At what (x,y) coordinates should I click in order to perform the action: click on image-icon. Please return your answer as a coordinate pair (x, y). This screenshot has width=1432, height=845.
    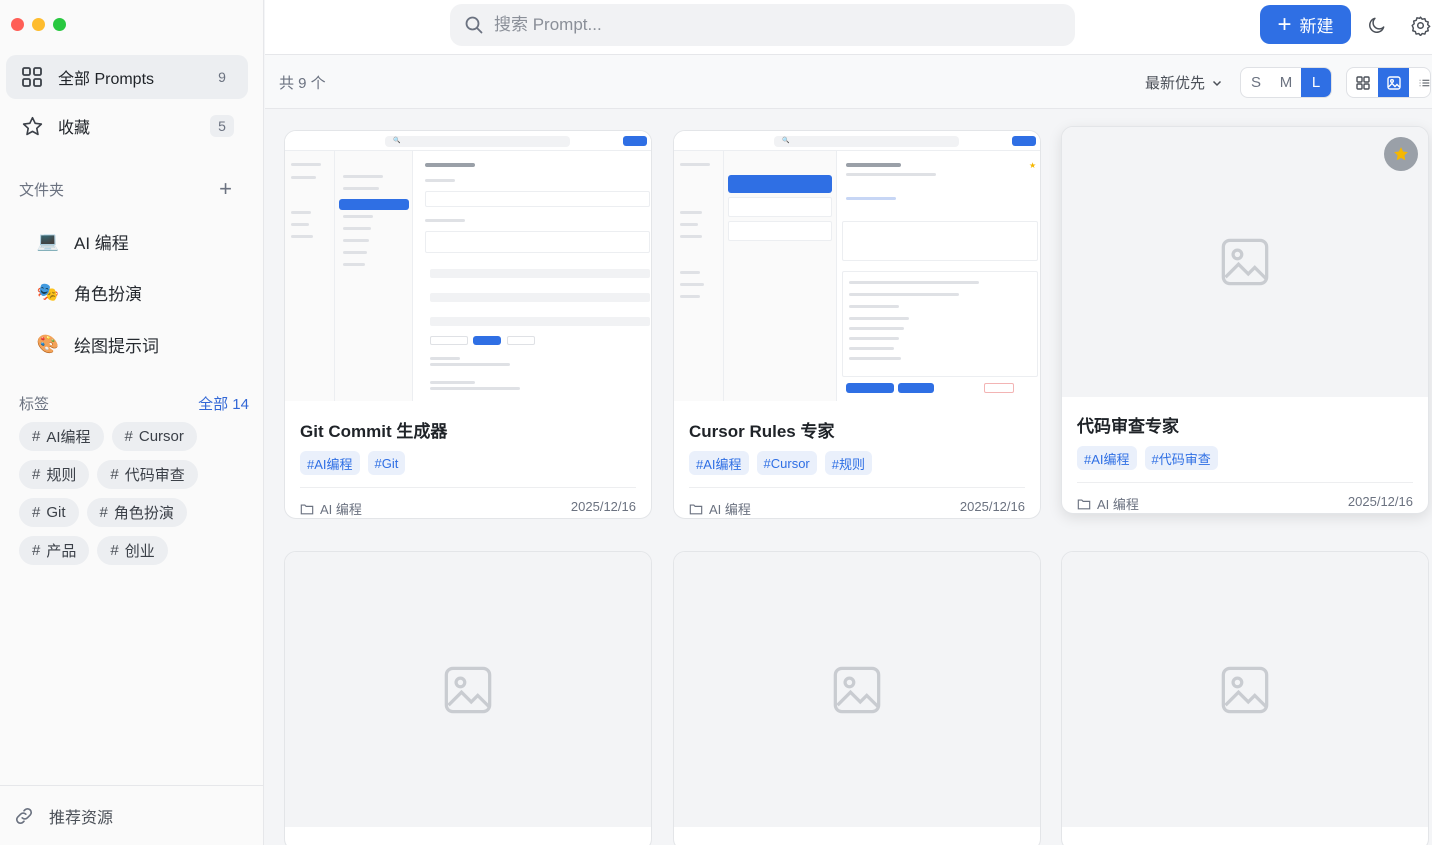
    Looking at the image, I should click on (1393, 82).